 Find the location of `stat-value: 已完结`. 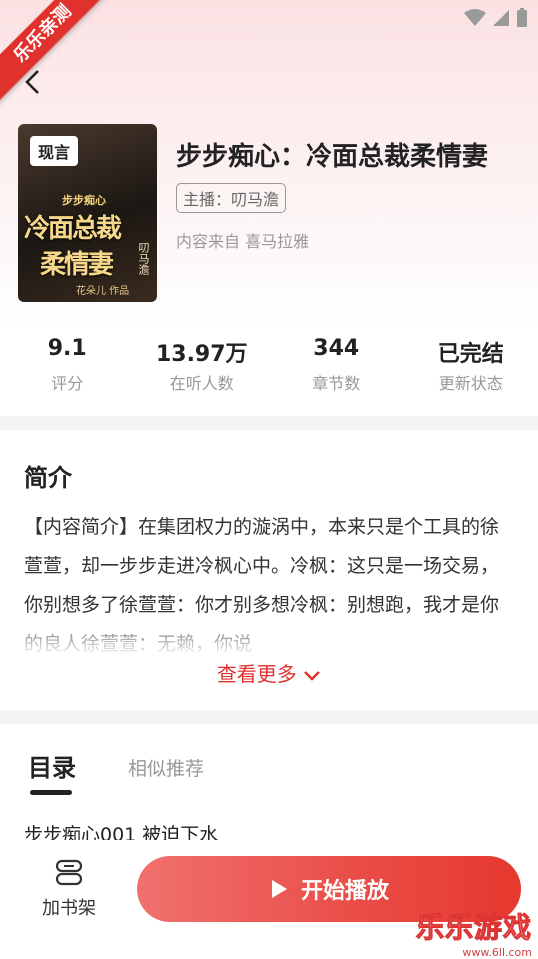

stat-value: 已完结 is located at coordinates (471, 351).